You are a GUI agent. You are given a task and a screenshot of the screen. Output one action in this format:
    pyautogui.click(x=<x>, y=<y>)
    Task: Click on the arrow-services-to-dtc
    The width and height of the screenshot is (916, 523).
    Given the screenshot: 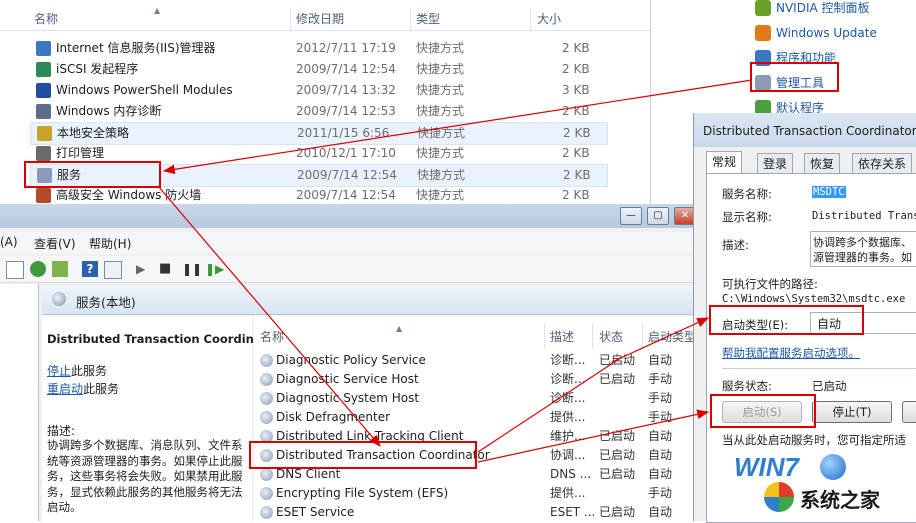 What is the action you would take?
    pyautogui.click(x=269, y=316)
    